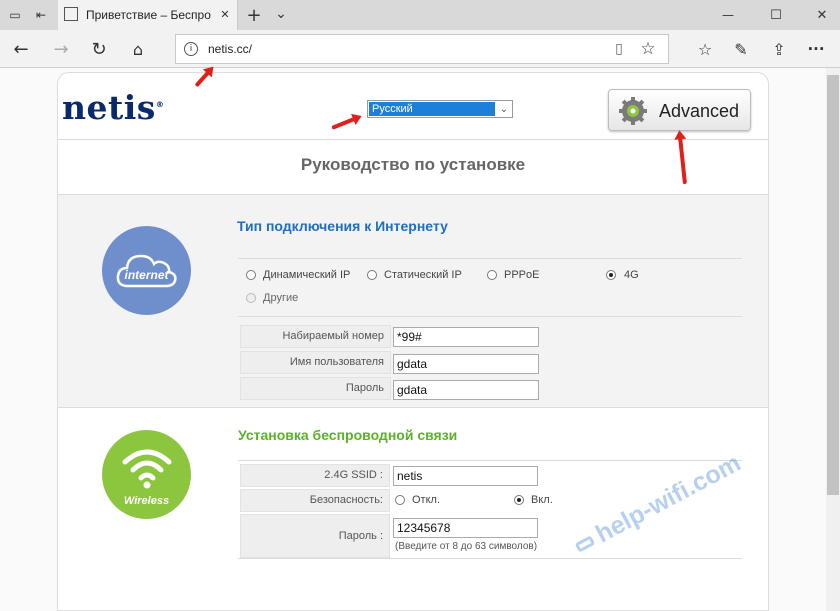  Describe the element at coordinates (466, 364) in the screenshot. I see `username-input: gdata` at that location.